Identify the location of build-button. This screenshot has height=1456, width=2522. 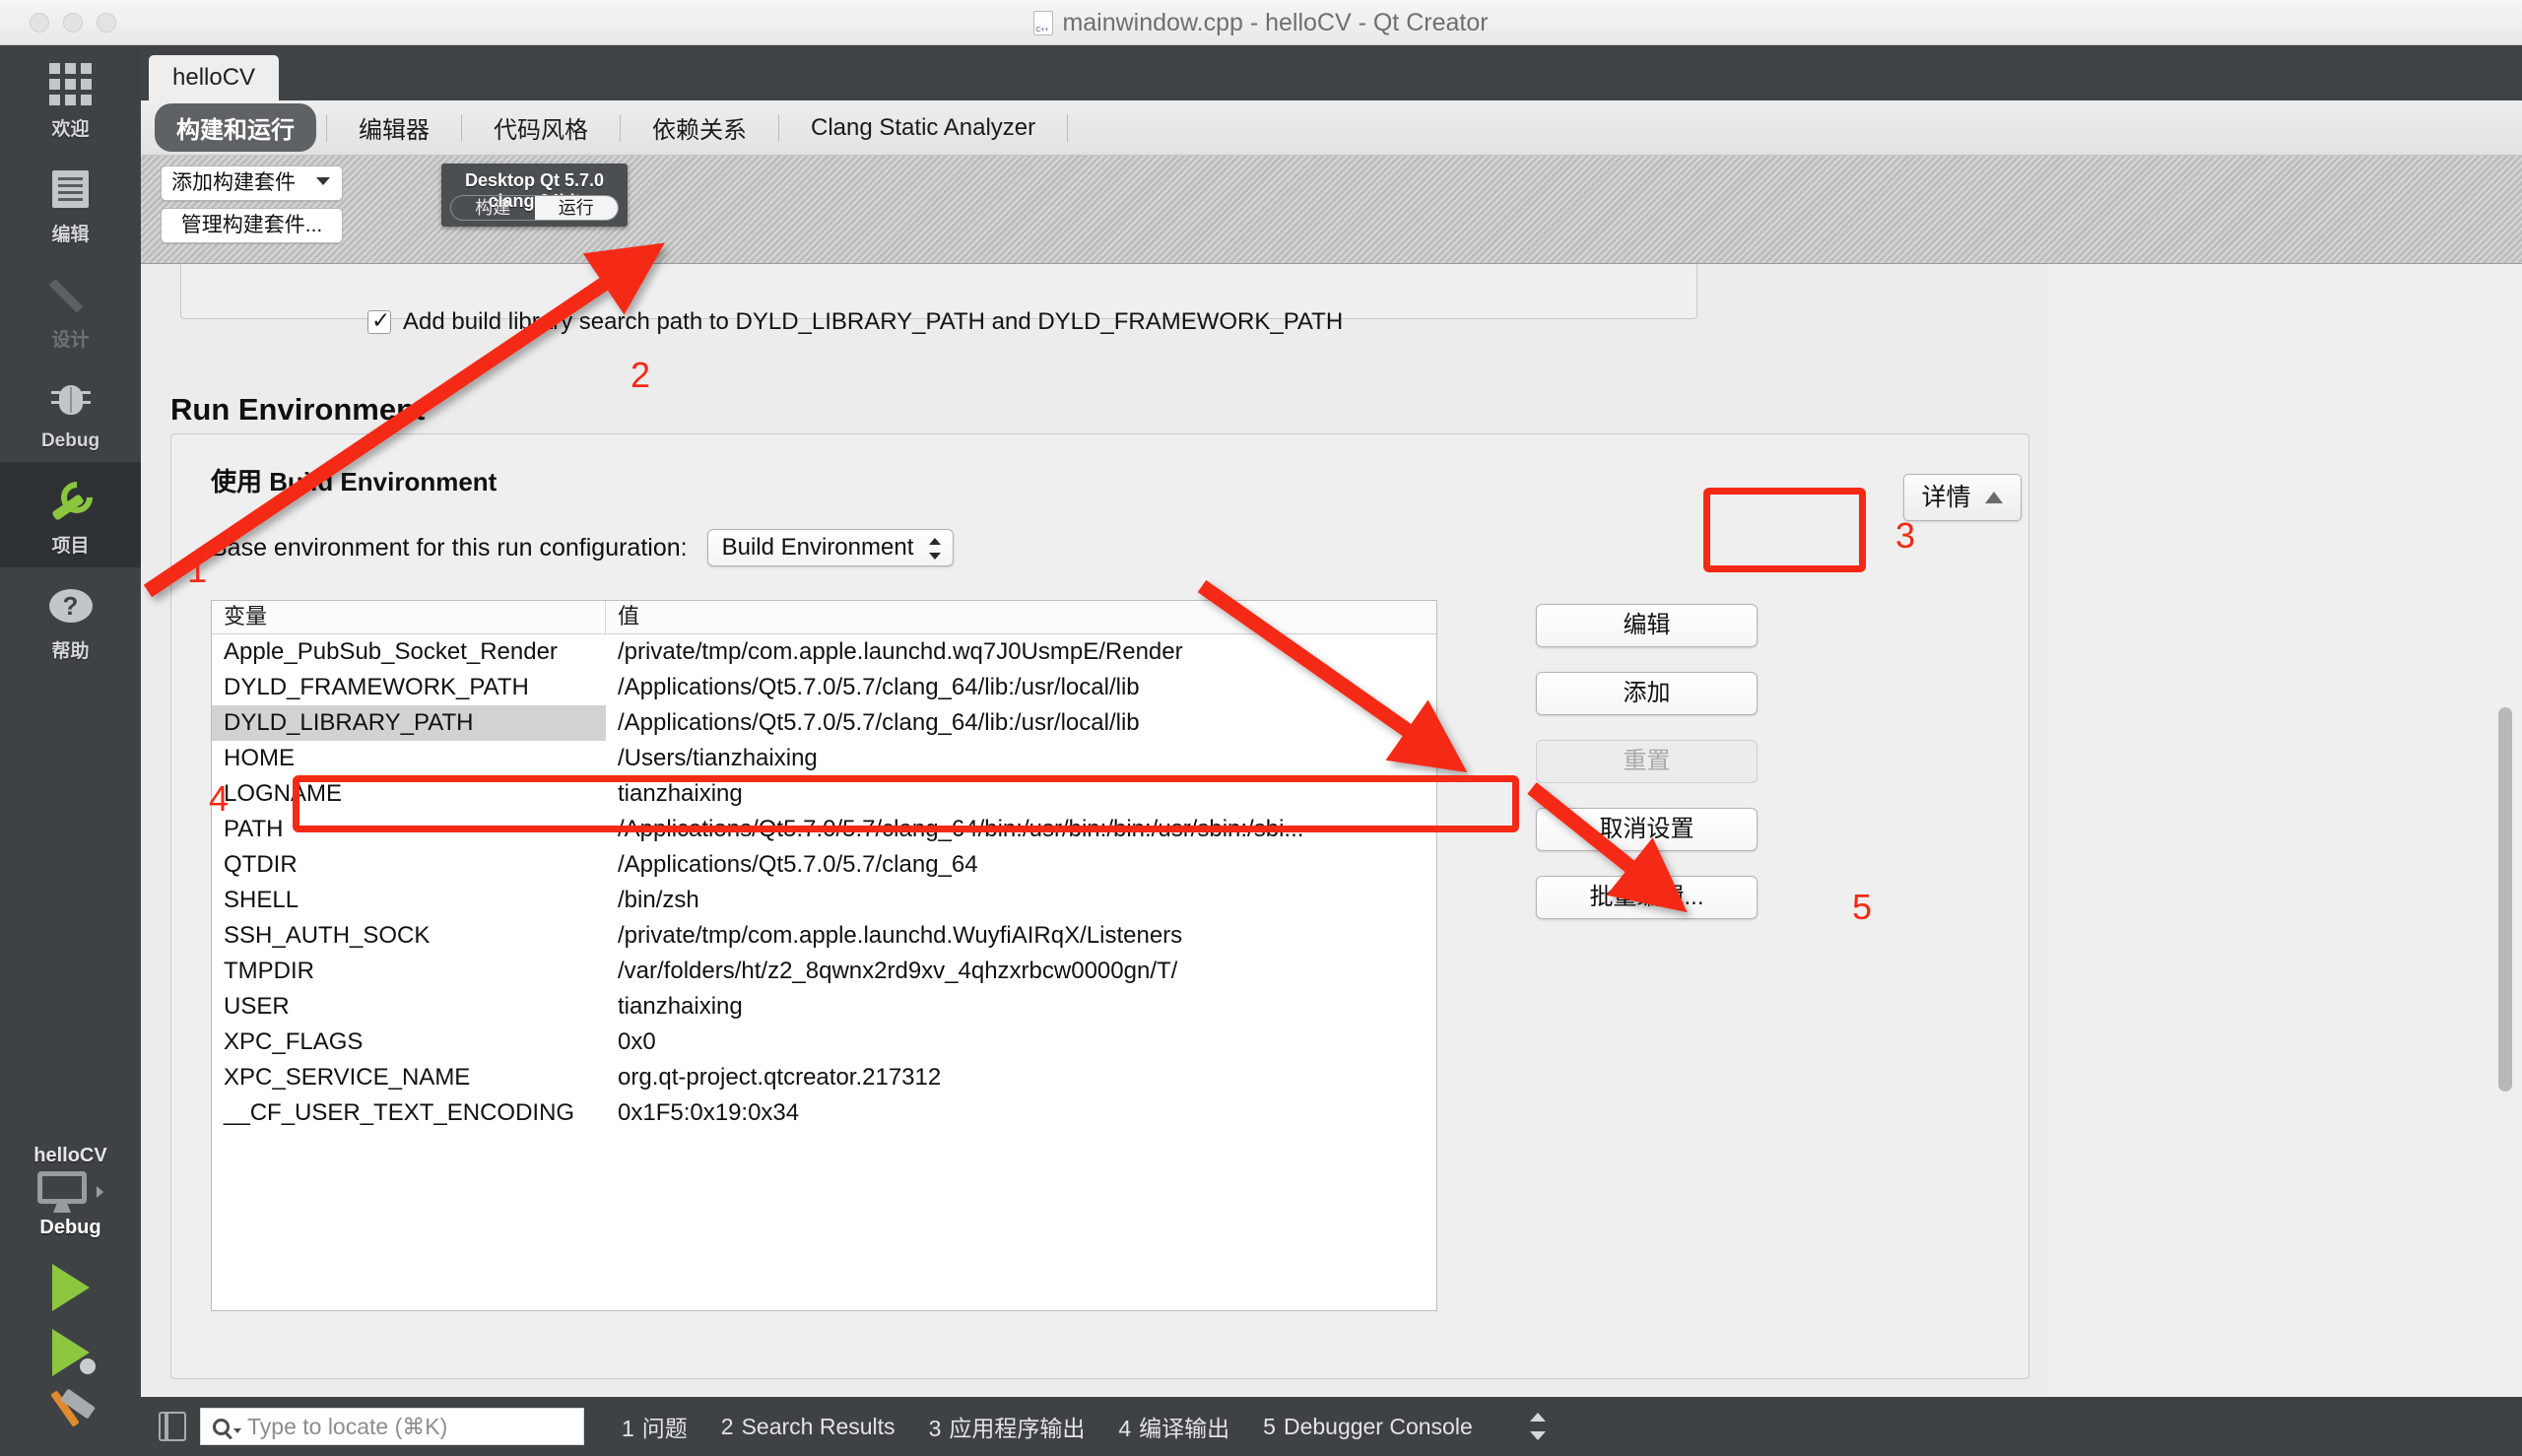
(70, 1415).